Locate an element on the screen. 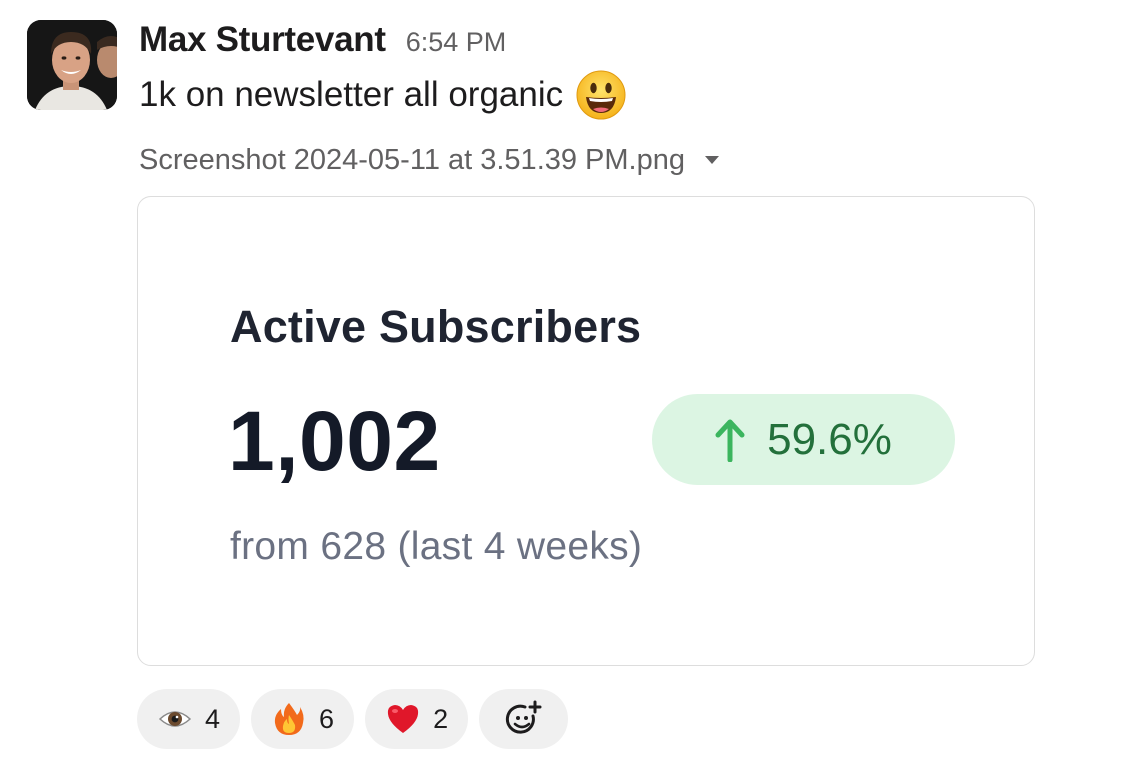 The height and width of the screenshot is (764, 1136). eyes-icon is located at coordinates (175, 719).